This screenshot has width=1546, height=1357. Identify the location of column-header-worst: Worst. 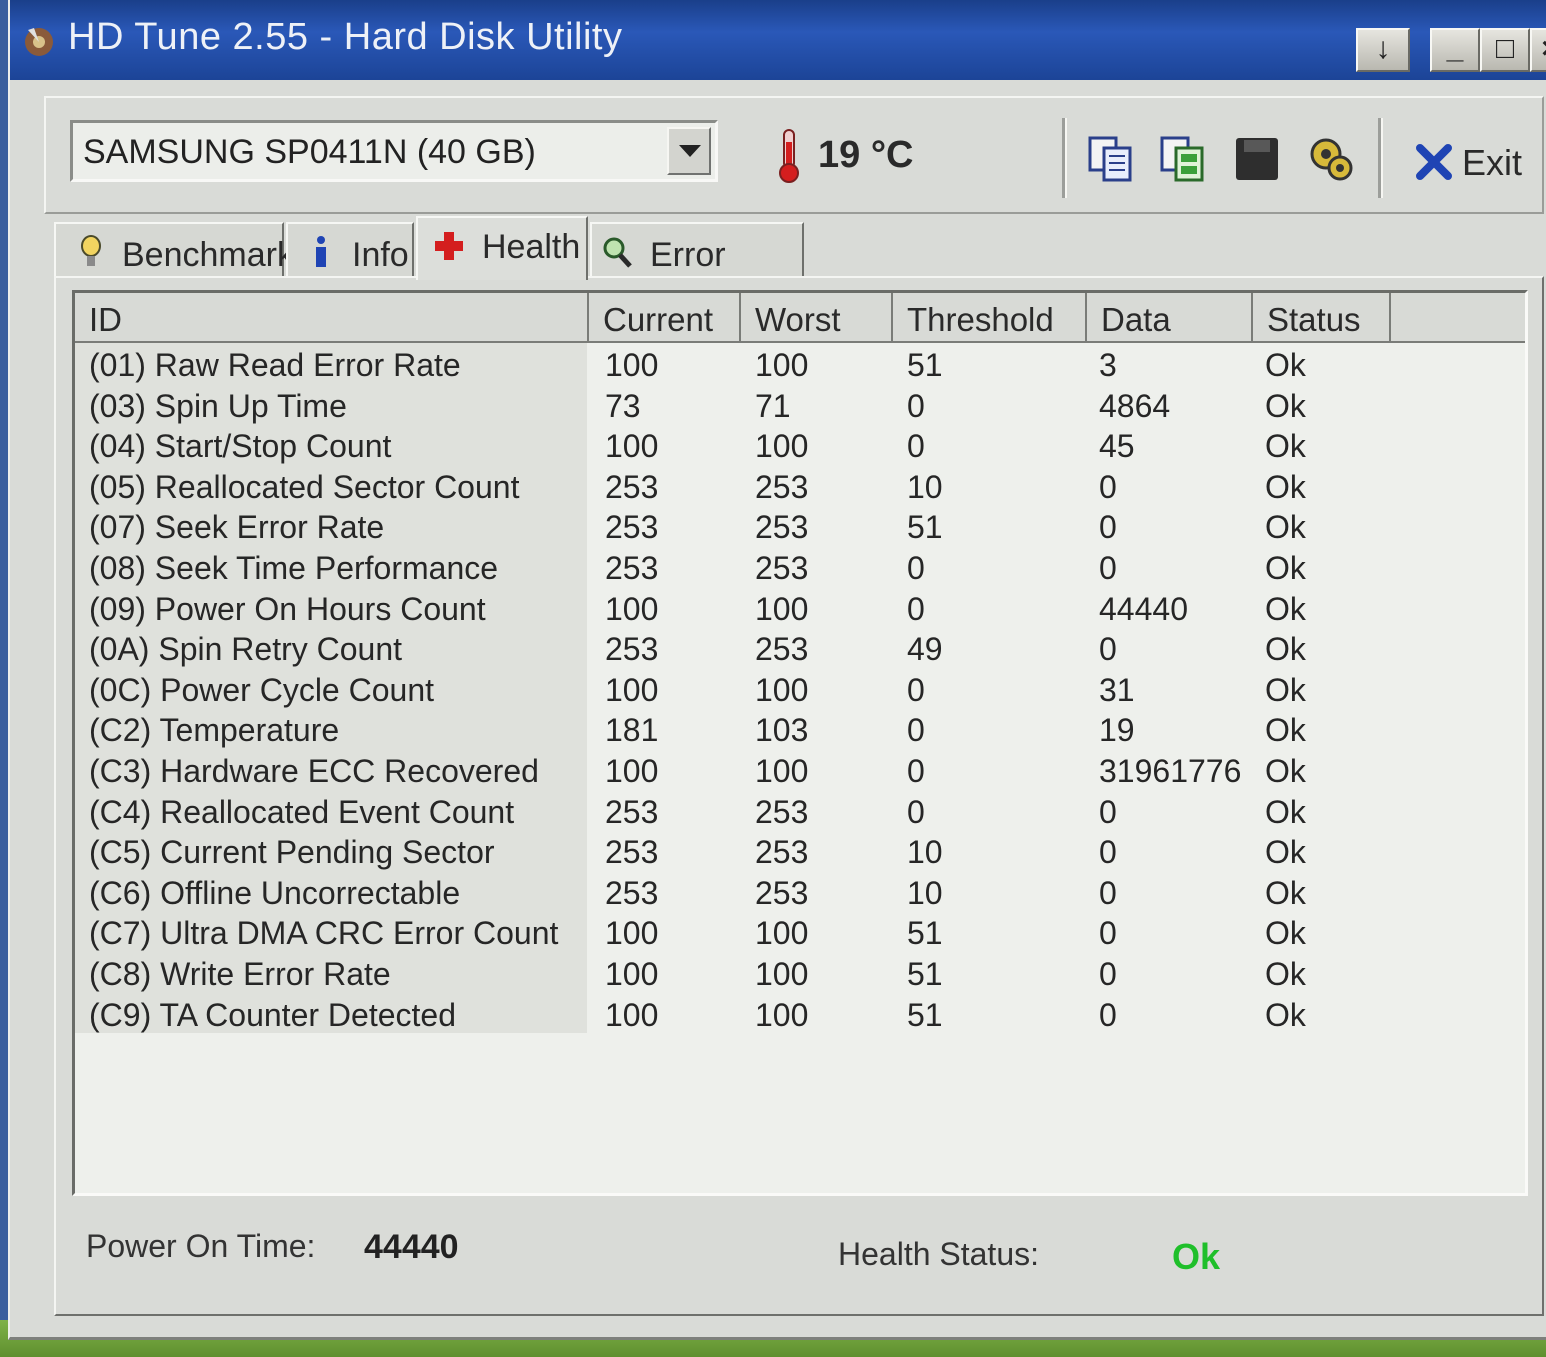
(817, 318).